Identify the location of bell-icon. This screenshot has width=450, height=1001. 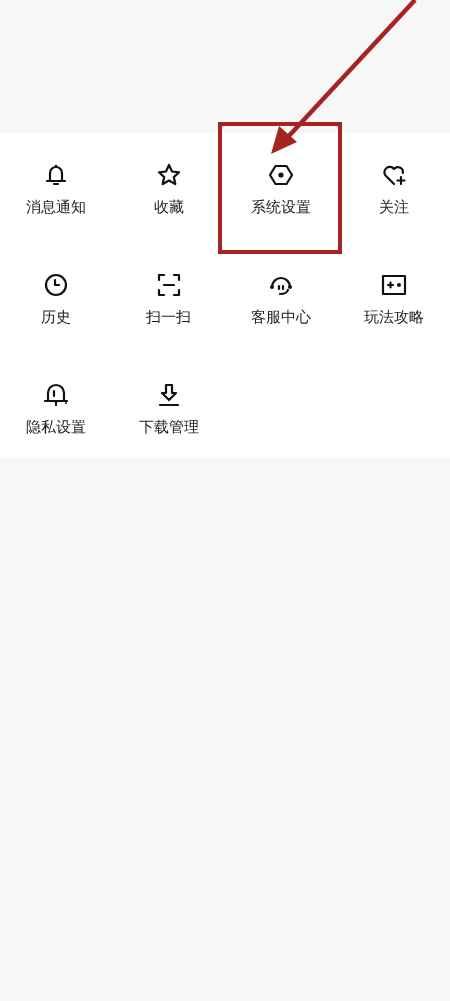
(56, 395).